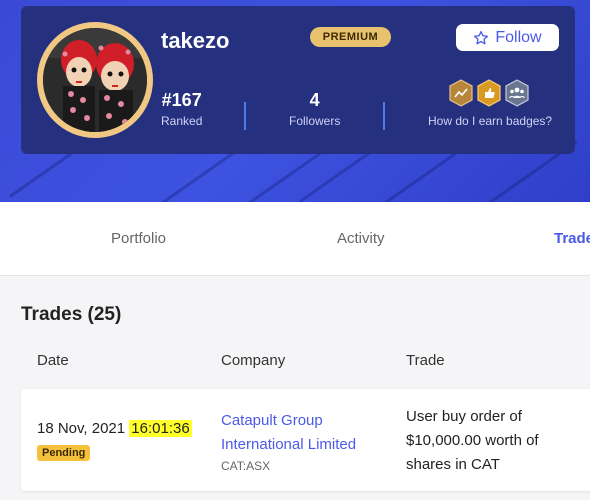 The width and height of the screenshot is (590, 500). Describe the element at coordinates (301, 433) in the screenshot. I see `company-link: Catapult Group International Limited` at that location.